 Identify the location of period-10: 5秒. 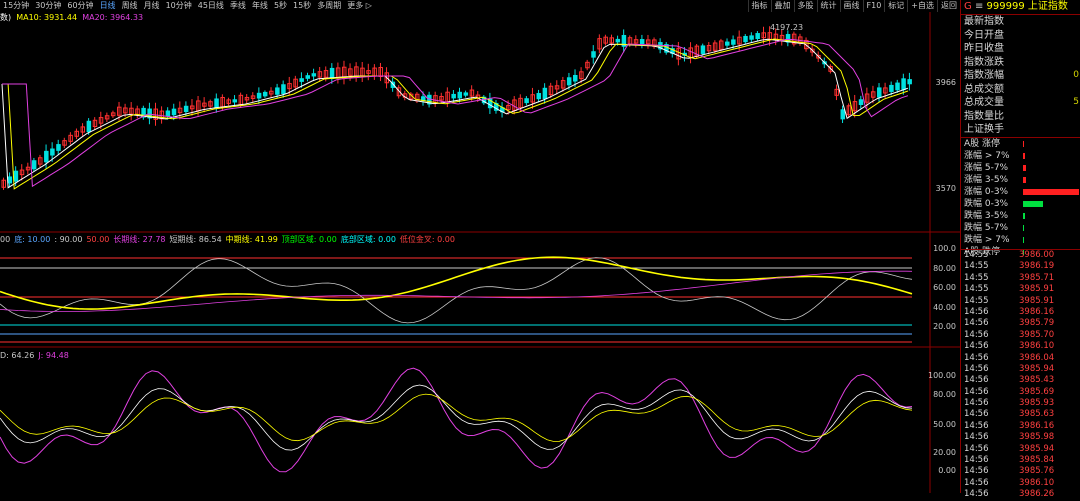
(280, 6).